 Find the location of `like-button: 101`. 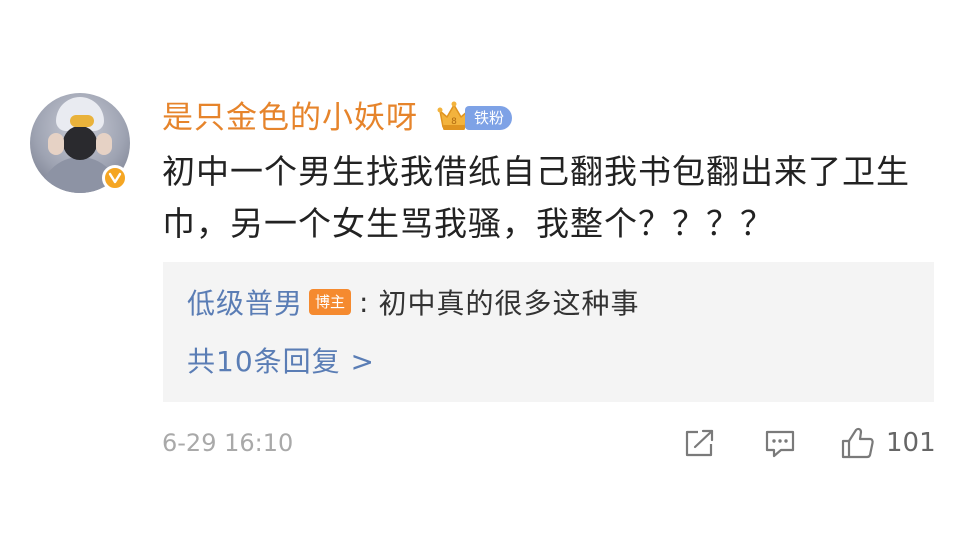

like-button: 101 is located at coordinates (888, 443).